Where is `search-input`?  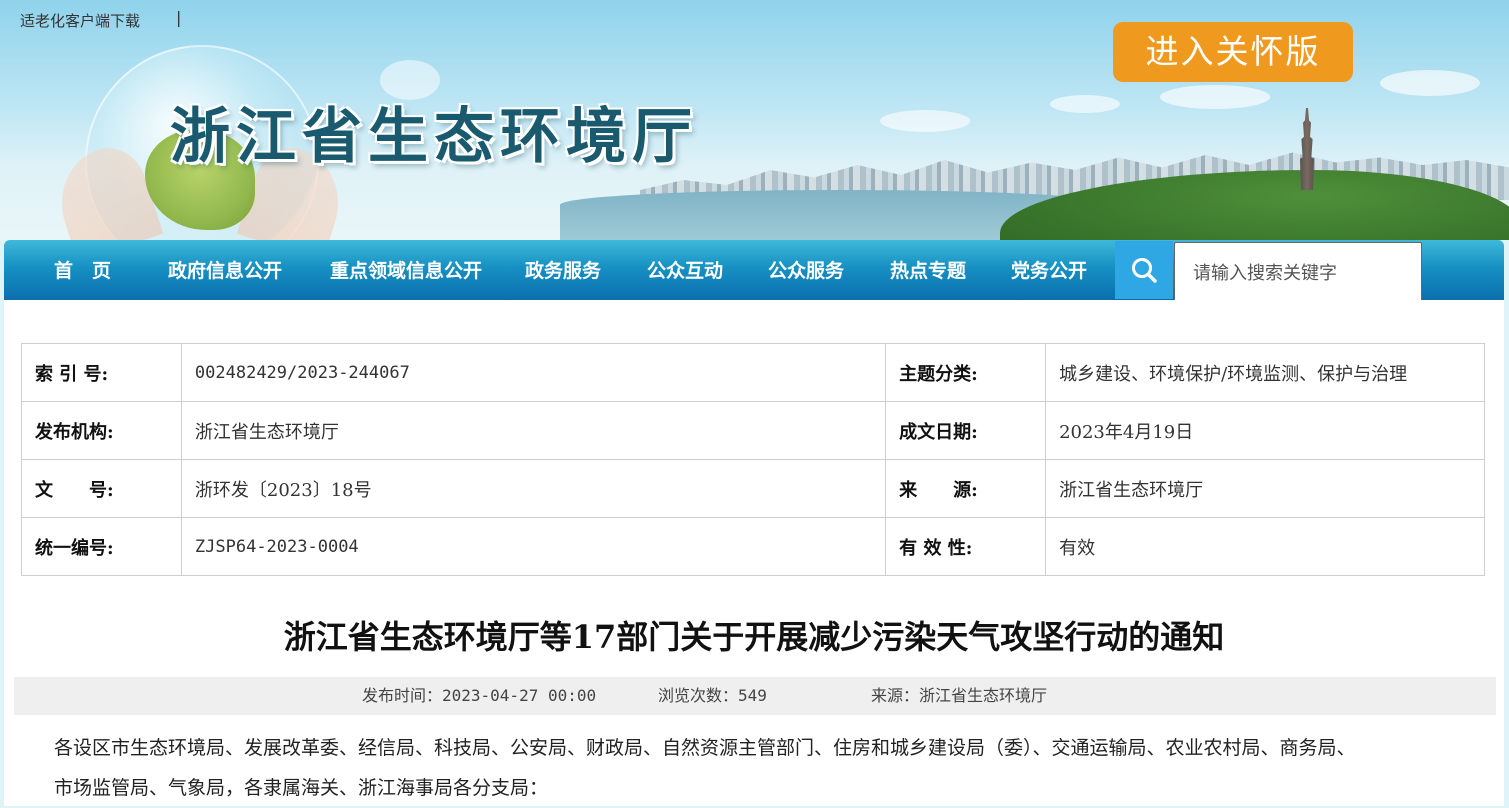
search-input is located at coordinates (1298, 273).